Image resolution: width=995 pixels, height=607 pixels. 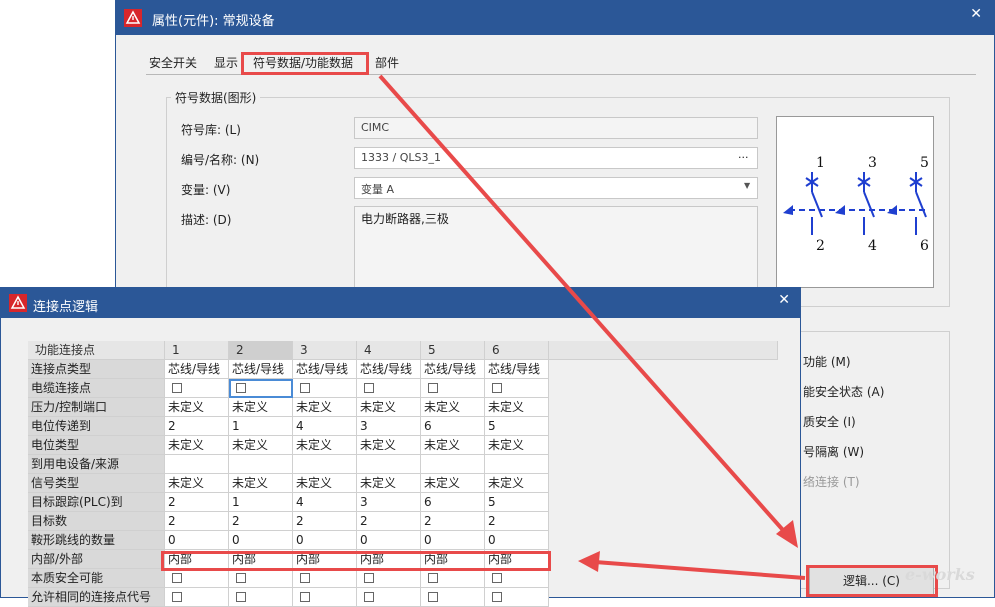 What do you see at coordinates (173, 62) in the screenshot?
I see `tab-safety-switch: 安全开关` at bounding box center [173, 62].